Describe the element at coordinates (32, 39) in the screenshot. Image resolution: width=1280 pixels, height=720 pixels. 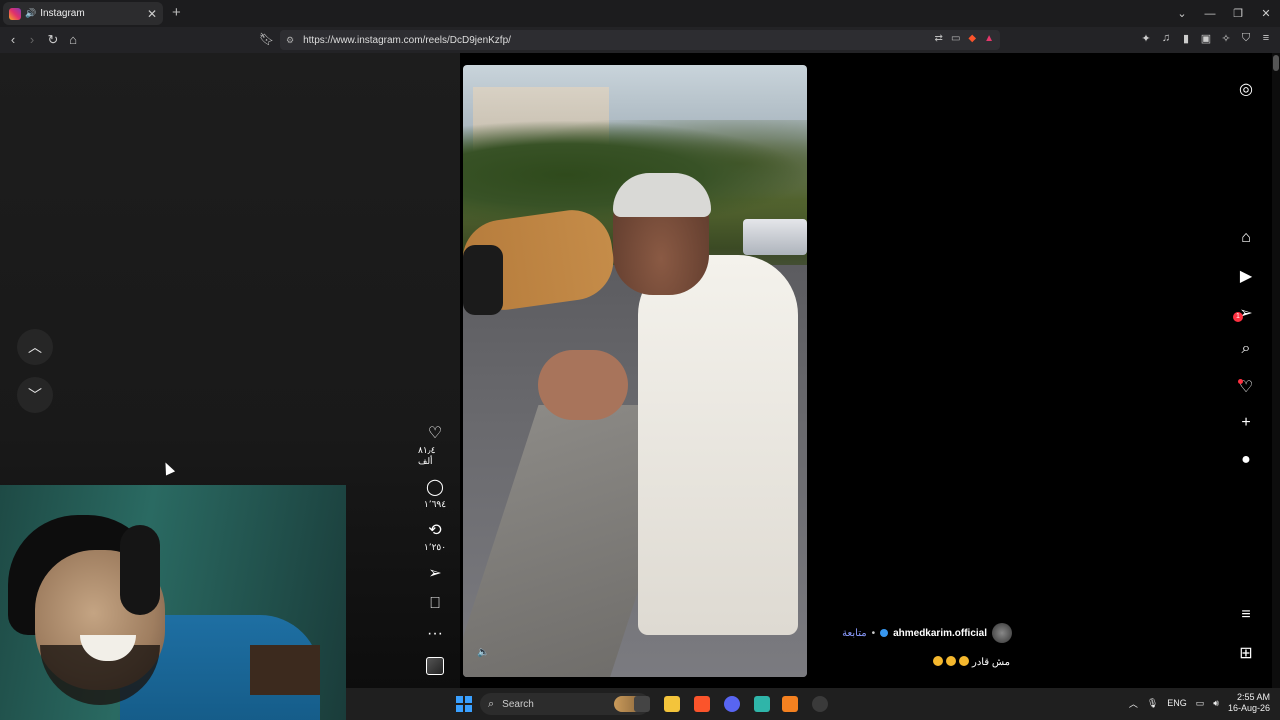
I see `forward-icon: ›` at that location.